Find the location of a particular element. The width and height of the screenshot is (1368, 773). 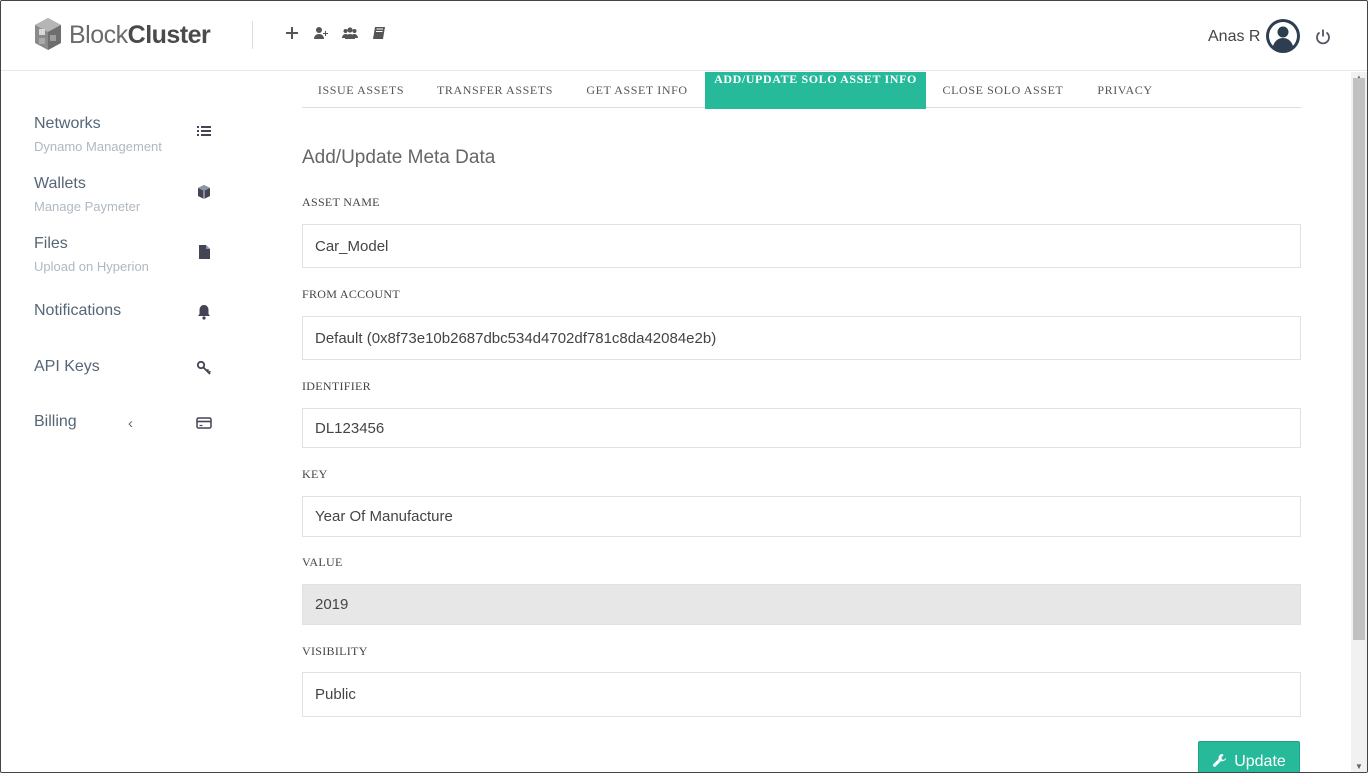

book-icon is located at coordinates (379, 33).